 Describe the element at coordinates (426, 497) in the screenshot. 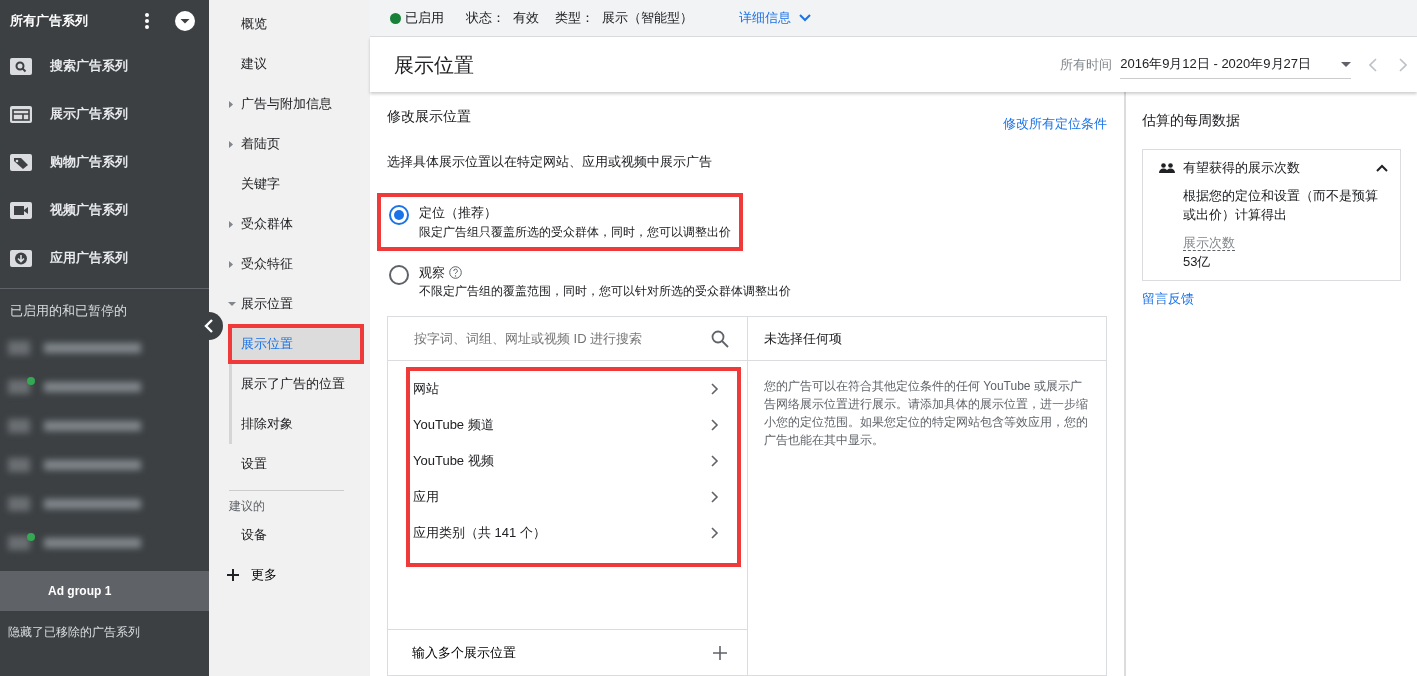

I see `category-label: 应用` at that location.